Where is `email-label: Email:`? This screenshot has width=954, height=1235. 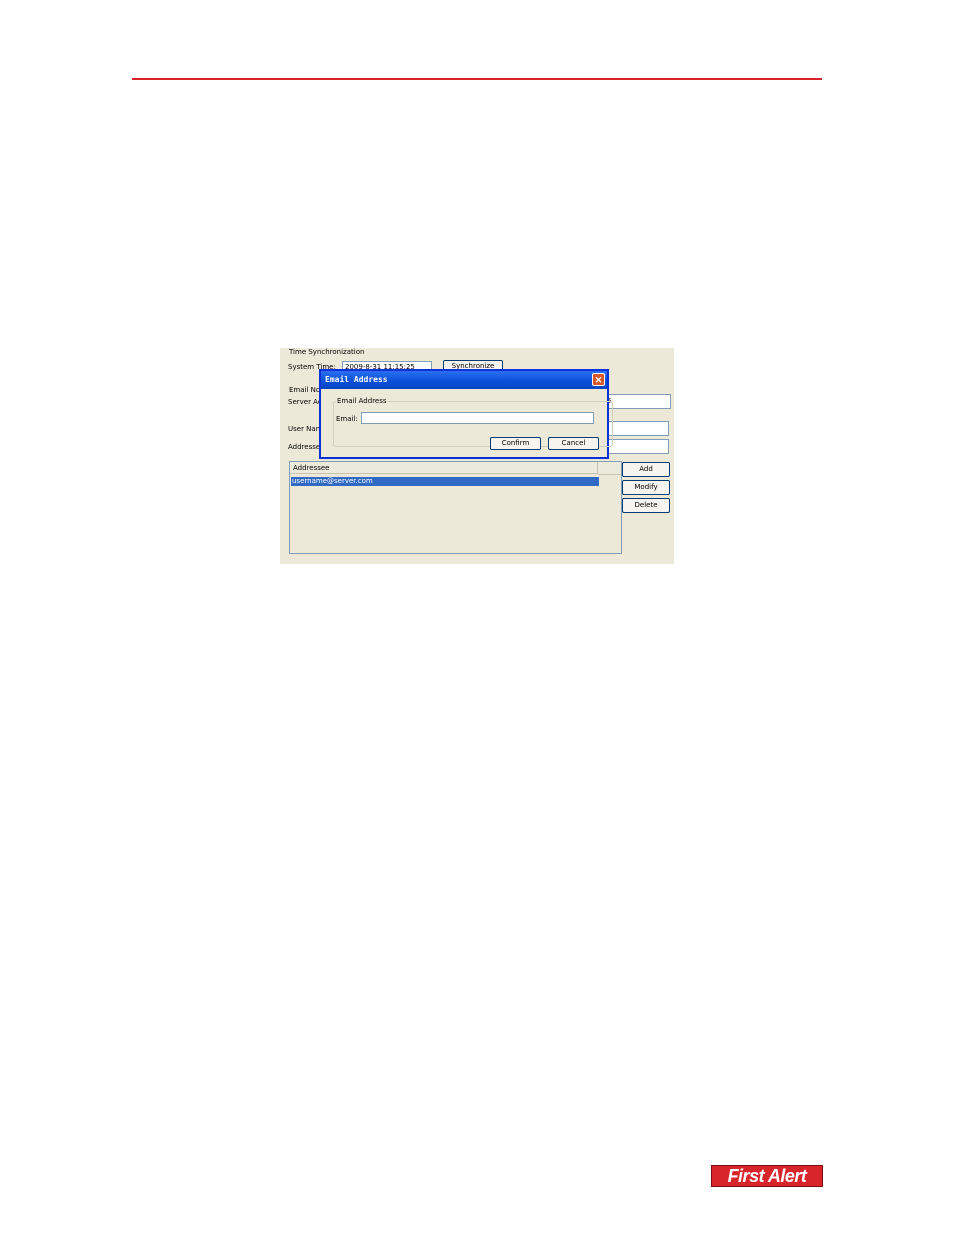
email-label: Email: is located at coordinates (347, 419).